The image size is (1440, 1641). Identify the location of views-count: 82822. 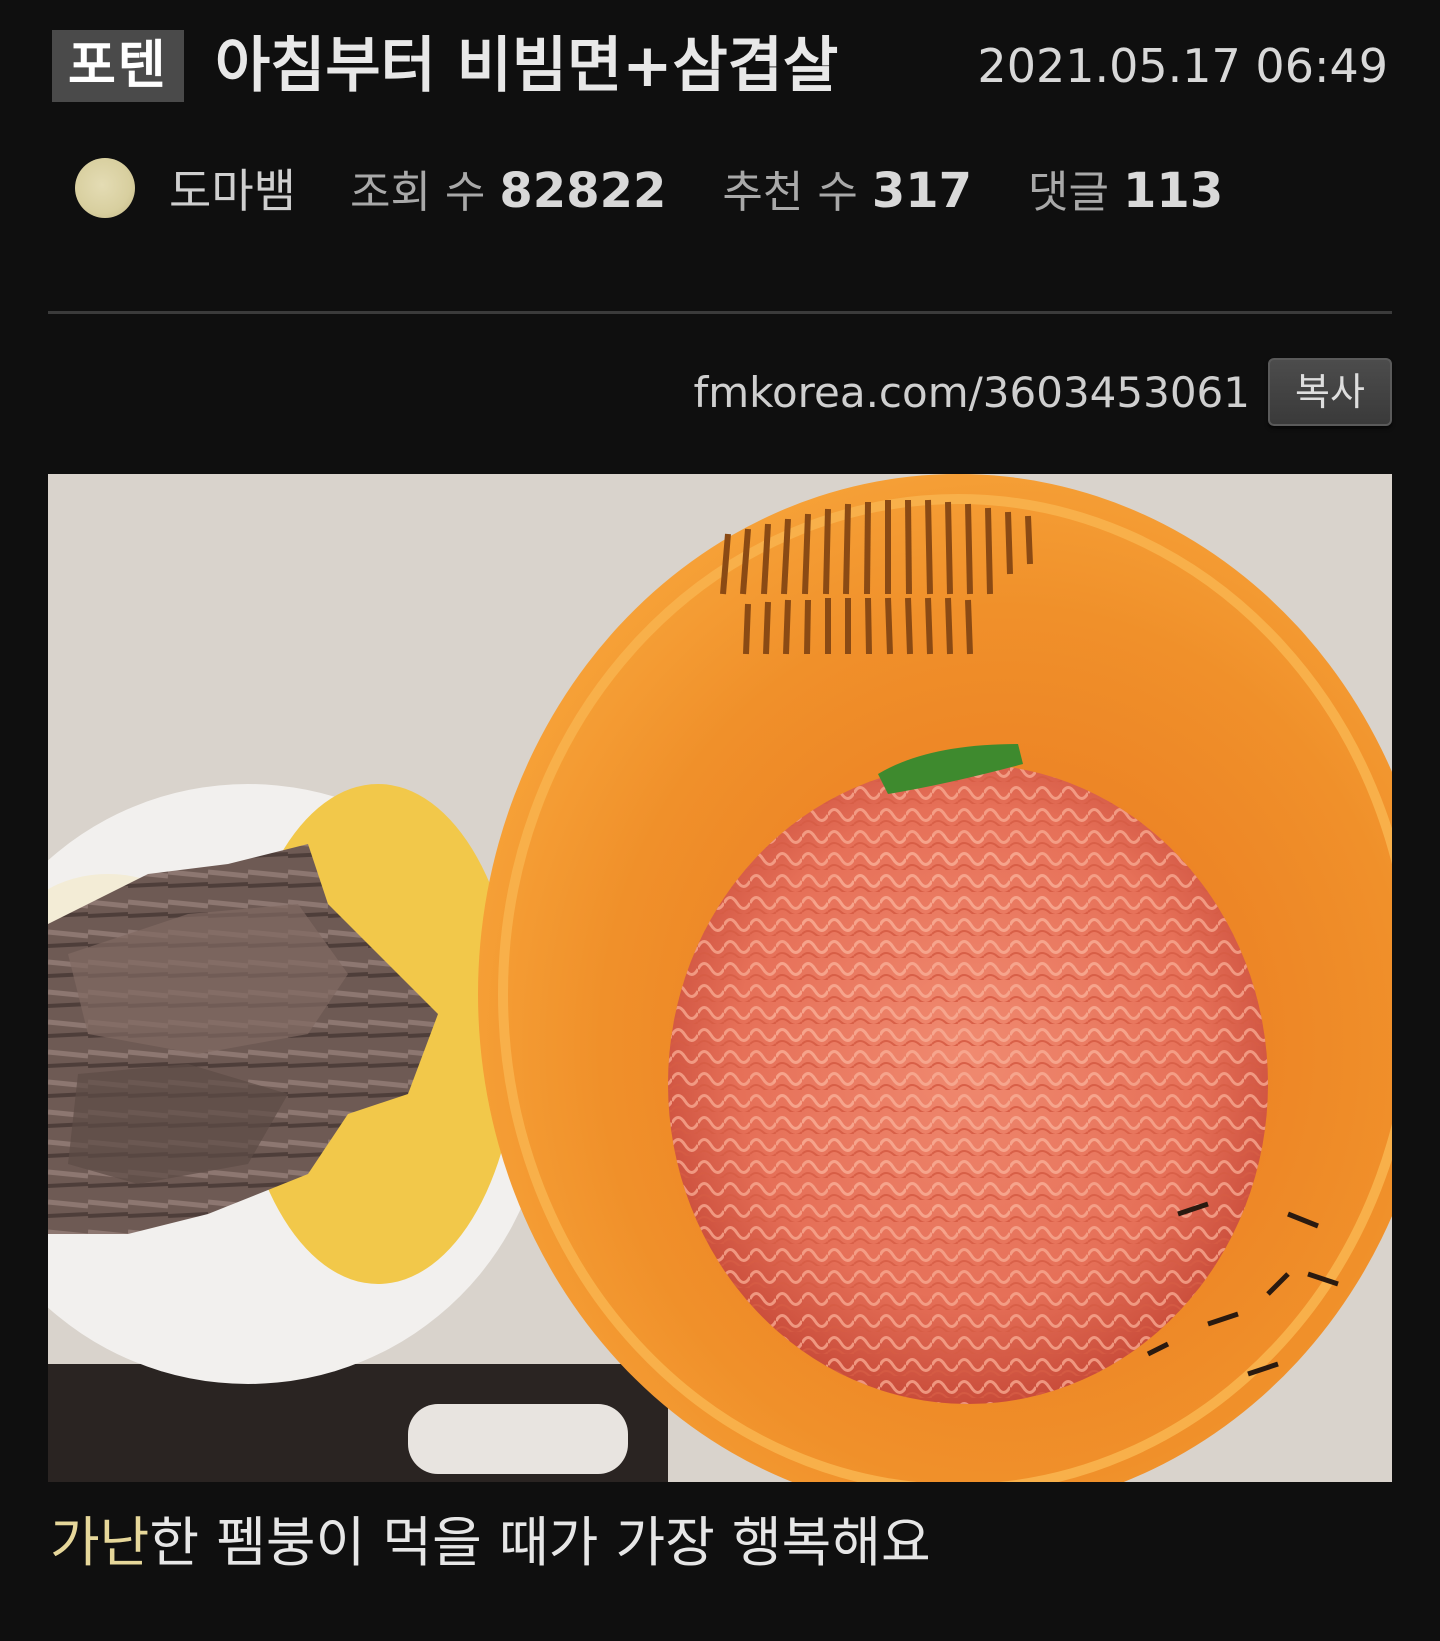
(583, 191).